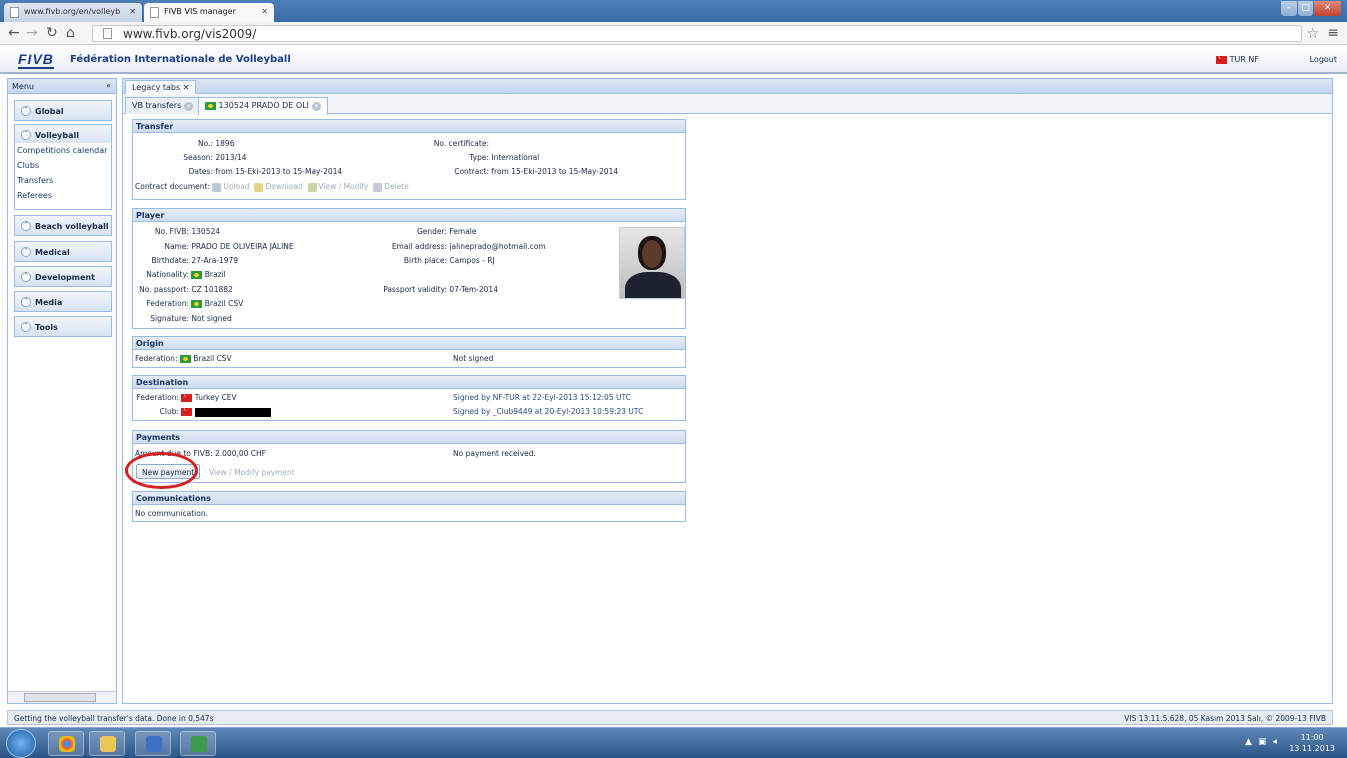 The width and height of the screenshot is (1347, 758). I want to click on taskbar: ▲▣◂ 11:00 13.11.2013, so click(673, 742).